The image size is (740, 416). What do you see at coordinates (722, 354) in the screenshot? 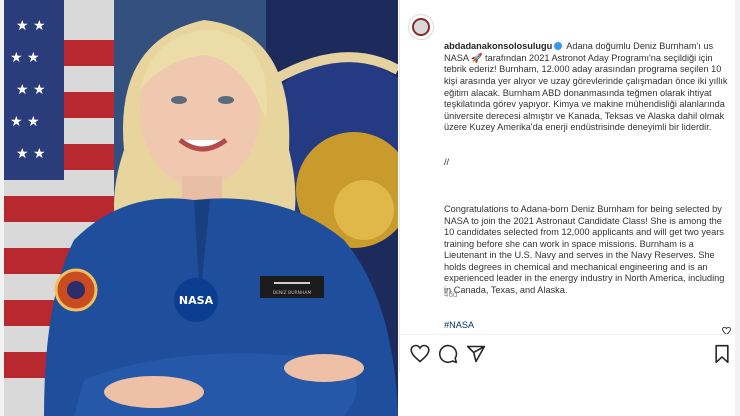
I see `bookmark-icon` at bounding box center [722, 354].